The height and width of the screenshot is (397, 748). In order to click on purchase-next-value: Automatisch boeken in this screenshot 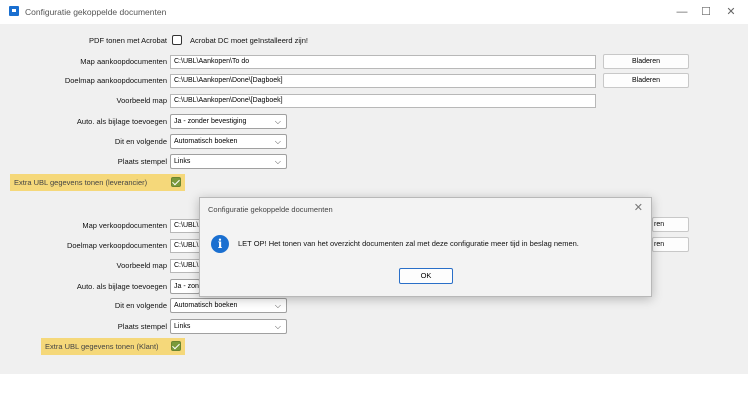, I will do `click(206, 141)`.